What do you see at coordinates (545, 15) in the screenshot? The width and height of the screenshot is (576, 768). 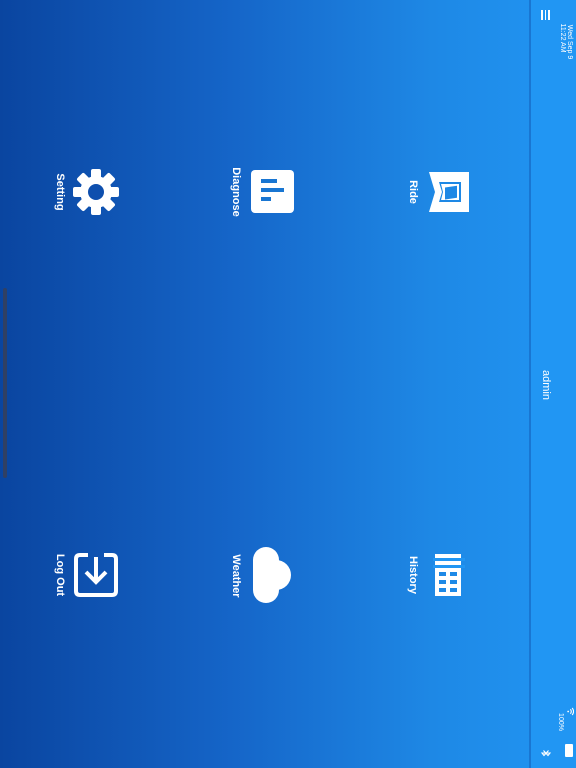 I see `hamburger-menu-icon` at bounding box center [545, 15].